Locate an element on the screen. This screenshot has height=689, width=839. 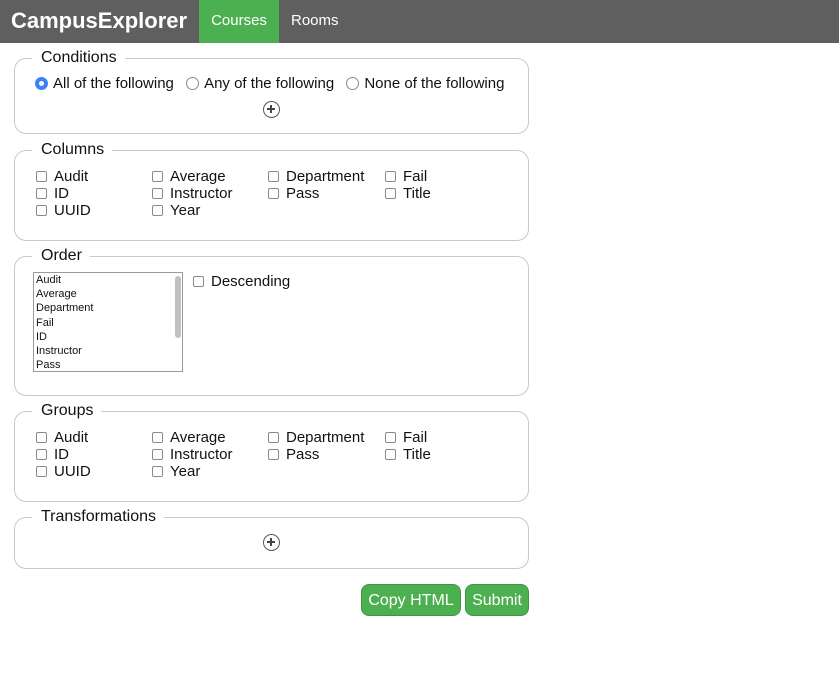
radio-any: Any of the following is located at coordinates (260, 83).